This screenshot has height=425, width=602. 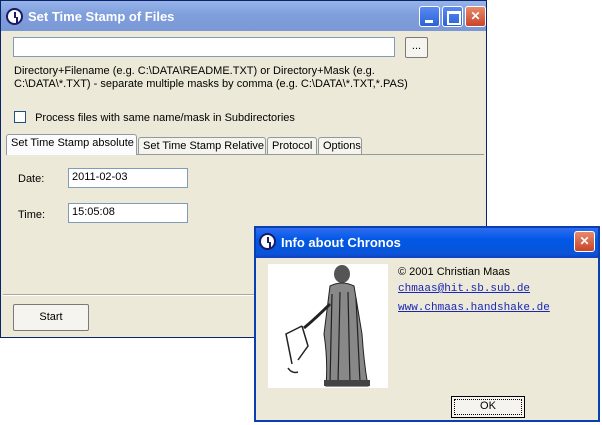 What do you see at coordinates (101, 16) in the screenshot?
I see `main-window-title: Set Time Stamp of Files` at bounding box center [101, 16].